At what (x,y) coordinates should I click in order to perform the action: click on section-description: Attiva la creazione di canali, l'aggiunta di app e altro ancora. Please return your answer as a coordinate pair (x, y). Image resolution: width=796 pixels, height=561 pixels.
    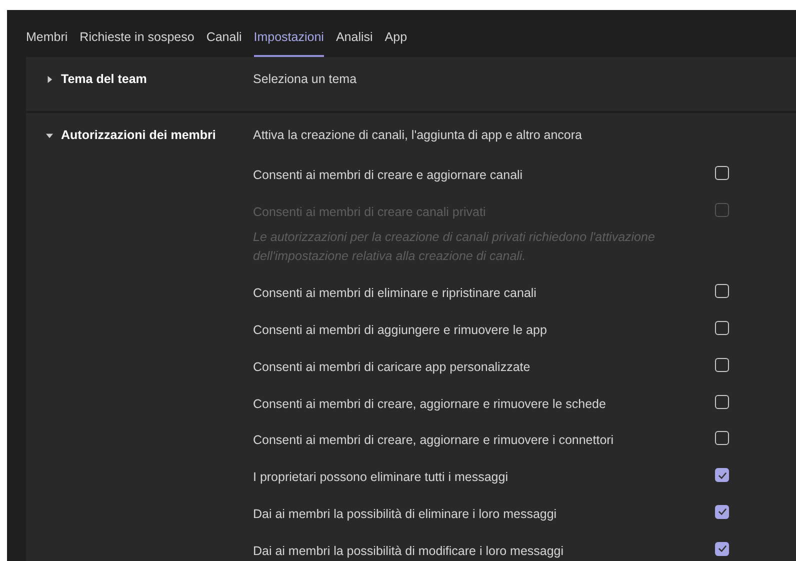
    Looking at the image, I should click on (417, 135).